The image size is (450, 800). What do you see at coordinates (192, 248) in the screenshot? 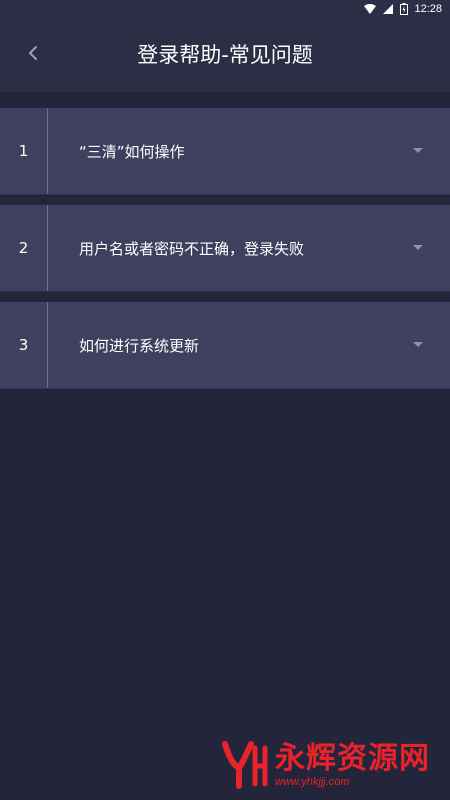
I see `faq-item-question: 用户名或者密码不正确，登录失败` at bounding box center [192, 248].